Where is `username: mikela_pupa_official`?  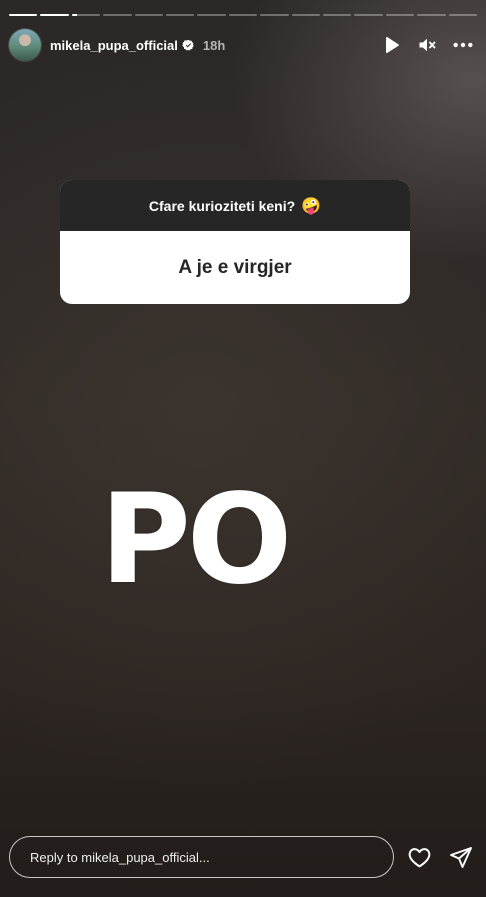 username: mikela_pupa_official is located at coordinates (114, 45).